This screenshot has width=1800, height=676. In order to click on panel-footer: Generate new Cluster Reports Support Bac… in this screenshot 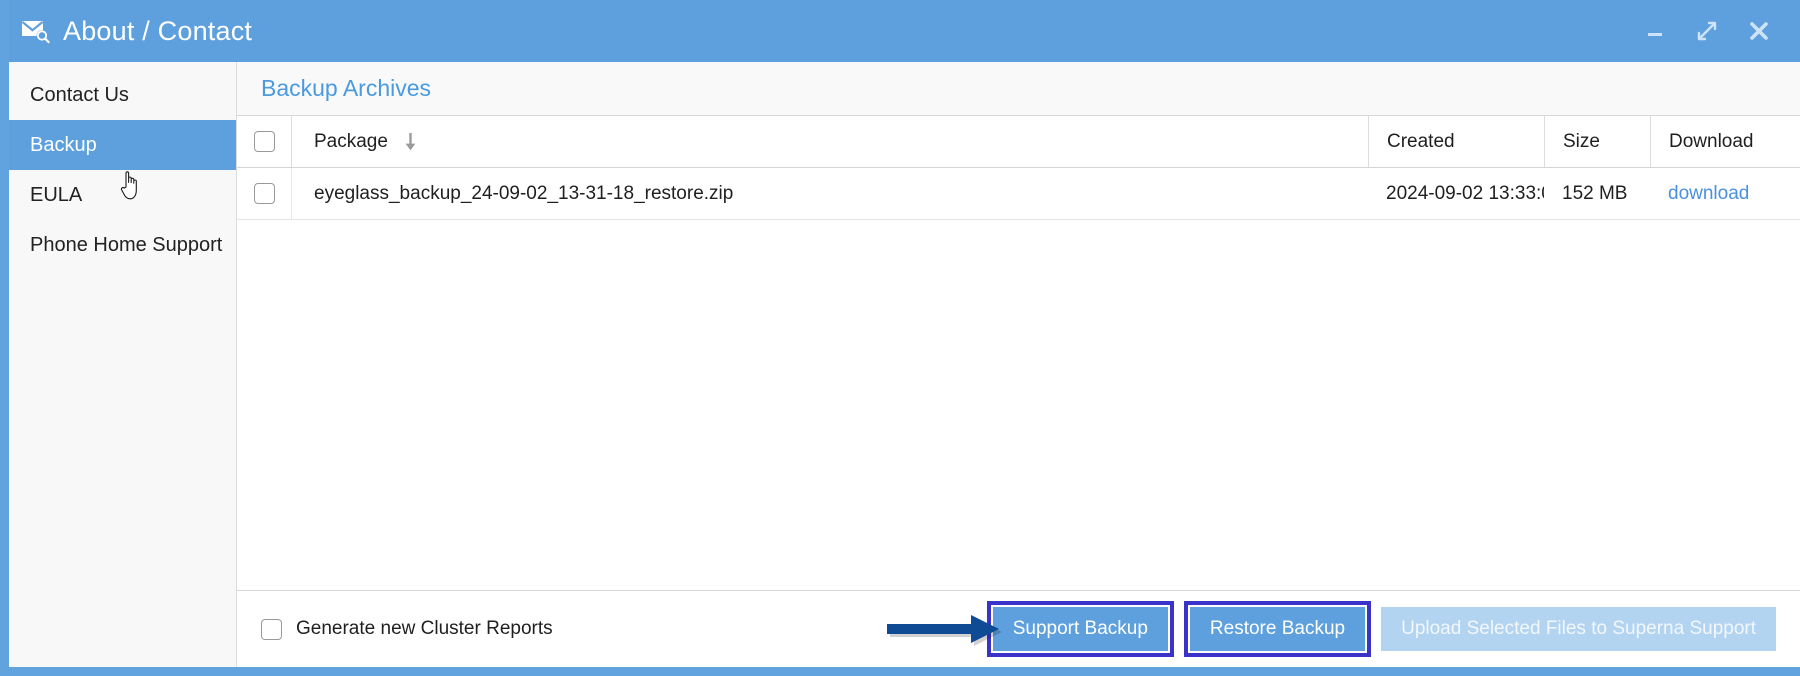, I will do `click(1018, 629)`.